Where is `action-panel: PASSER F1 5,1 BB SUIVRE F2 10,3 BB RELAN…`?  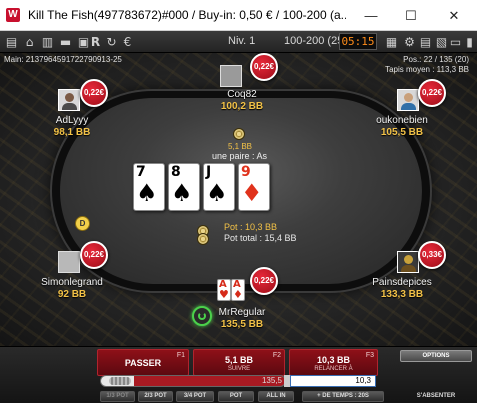
action-panel: PASSER F1 5,1 BB SUIVRE F2 10,3 BB RELAN… is located at coordinates (238, 374).